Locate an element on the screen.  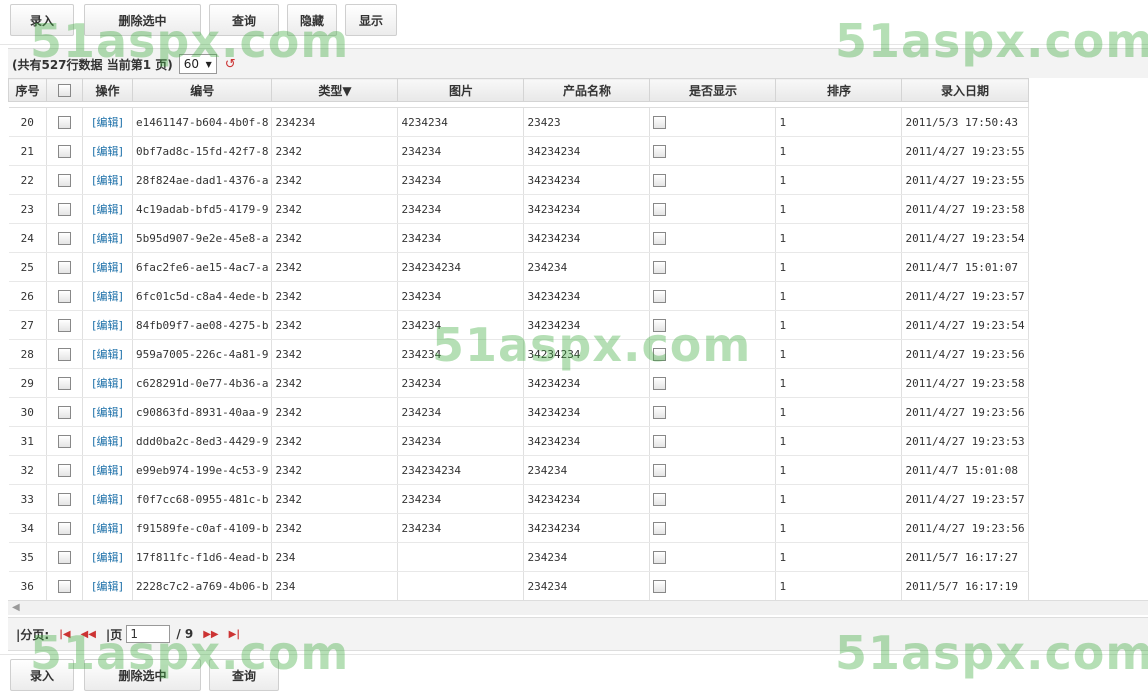
row-no: 32 is located at coordinates (27, 470).